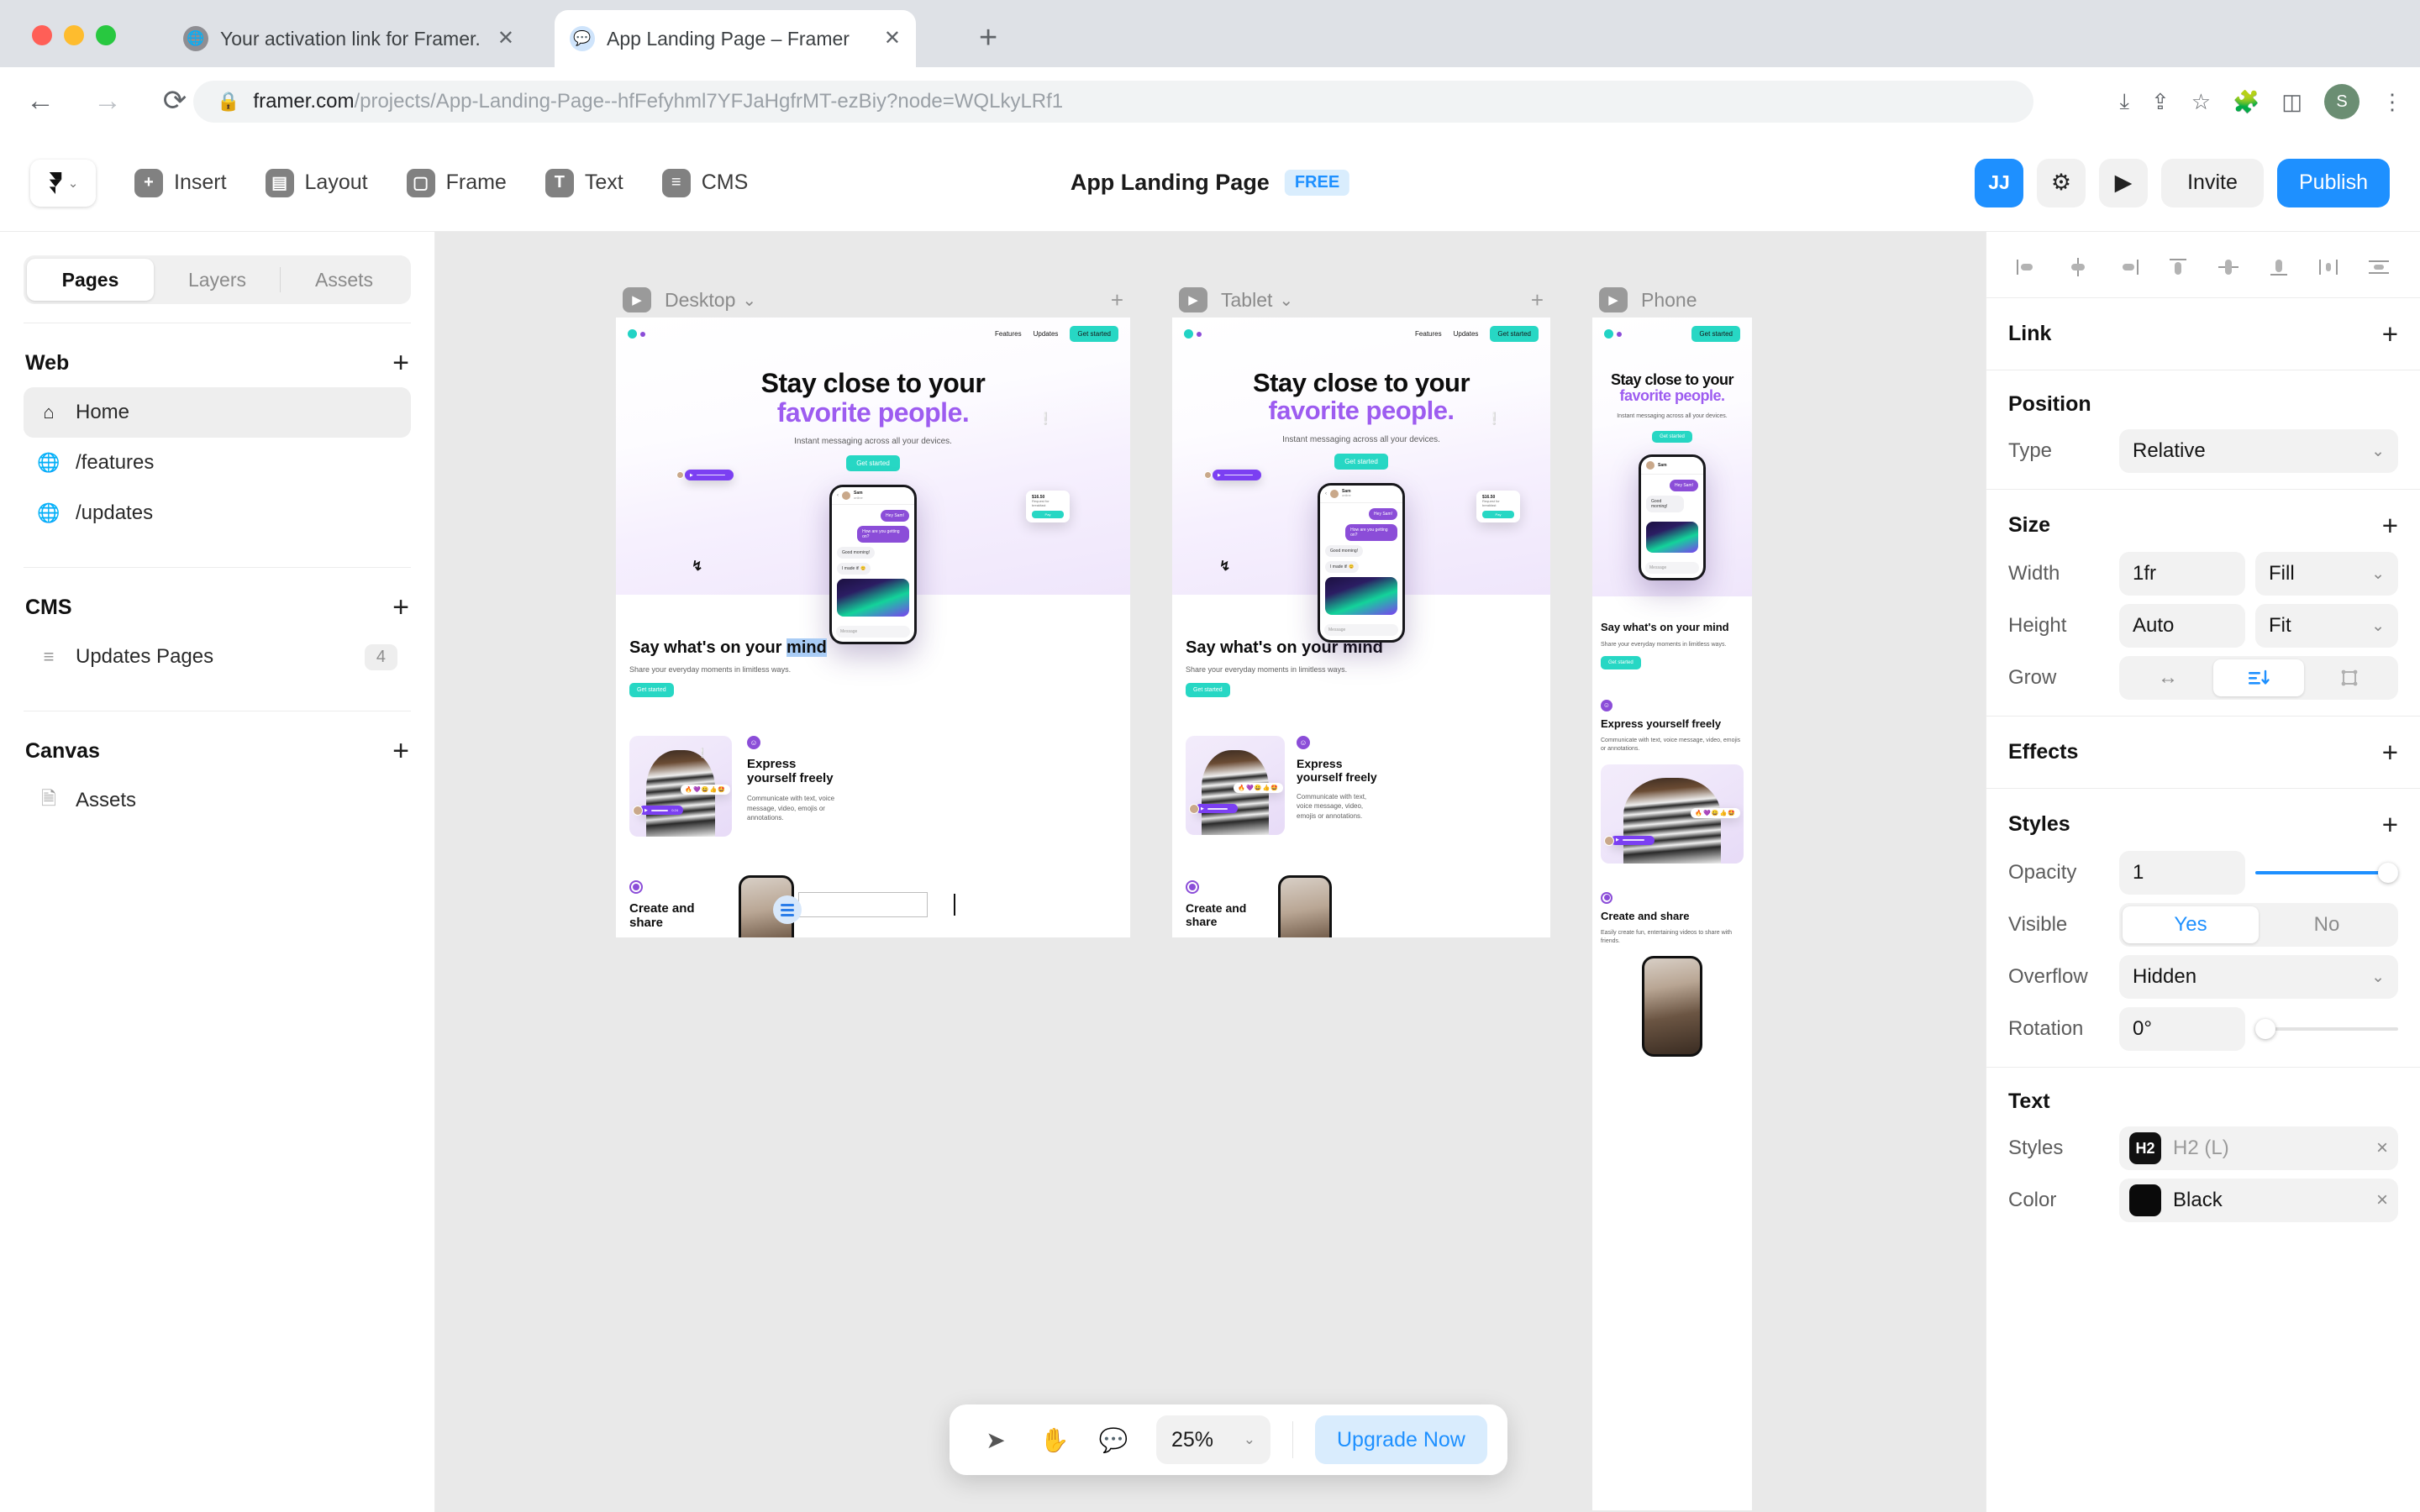 This screenshot has height=1512, width=2420. I want to click on publish-button: Publish, so click(2333, 182).